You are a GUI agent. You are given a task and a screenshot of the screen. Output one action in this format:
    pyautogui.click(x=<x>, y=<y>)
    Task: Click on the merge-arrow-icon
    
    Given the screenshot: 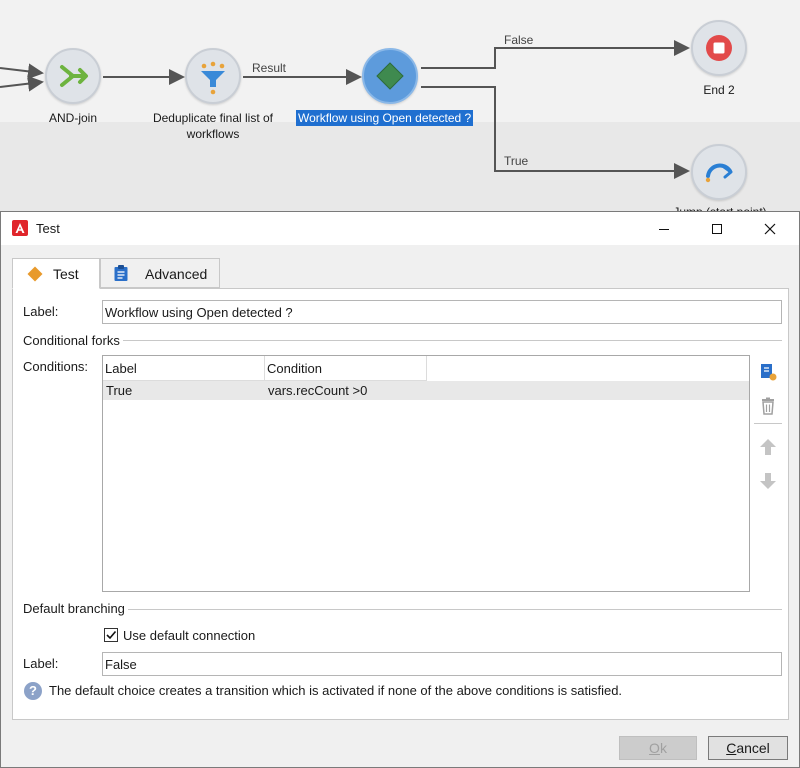 What is the action you would take?
    pyautogui.click(x=74, y=76)
    